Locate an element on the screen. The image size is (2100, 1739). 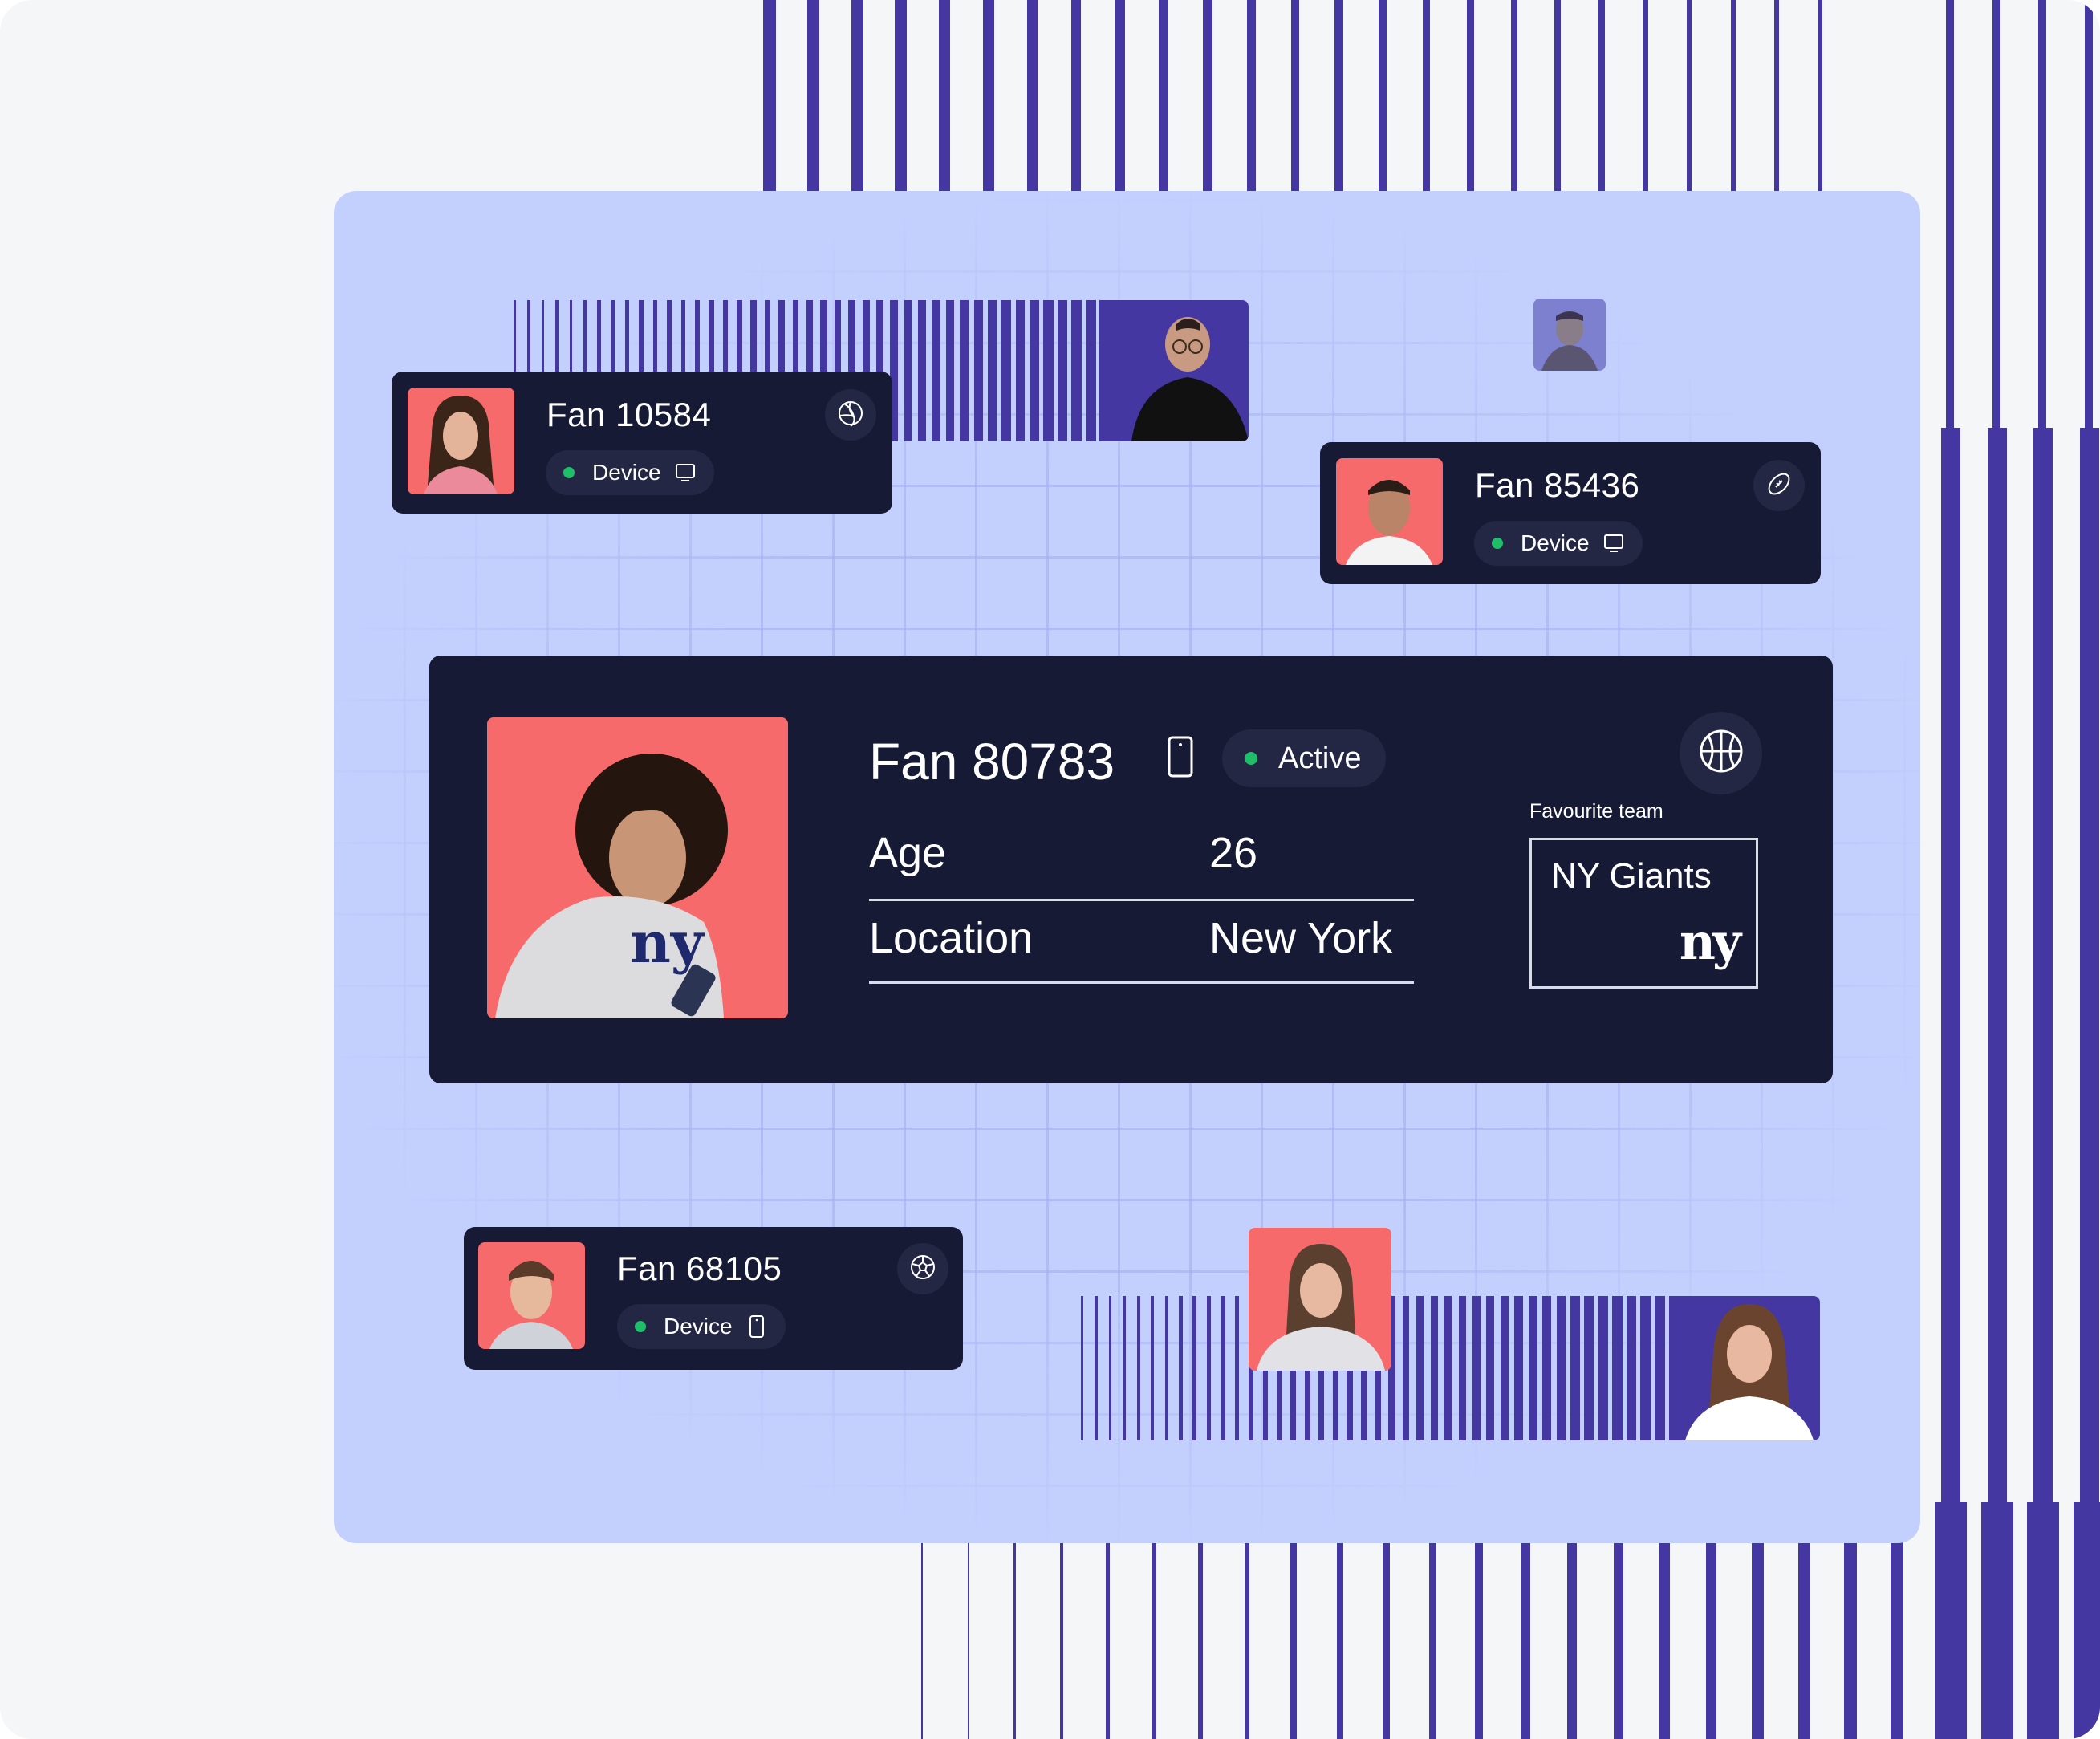
fan-name: Fan 85436 is located at coordinates (1558, 485).